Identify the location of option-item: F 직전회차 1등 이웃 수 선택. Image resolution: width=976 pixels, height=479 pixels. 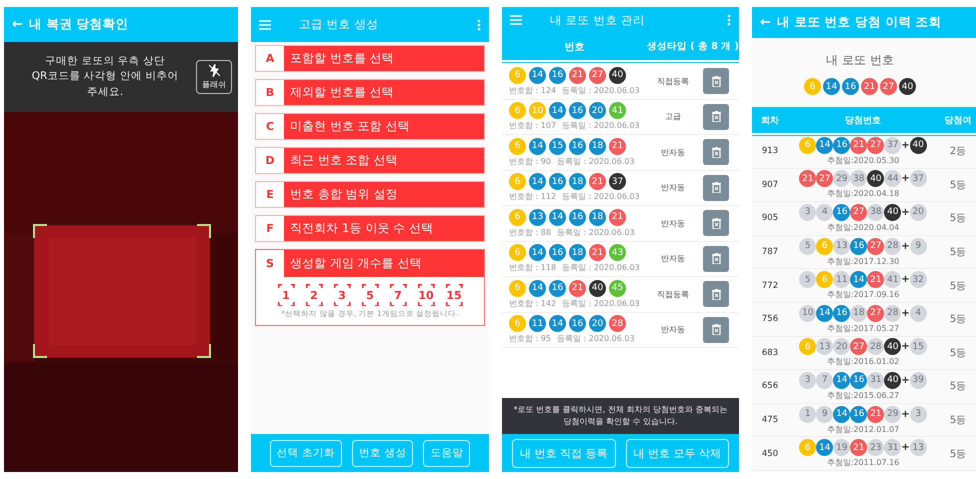
(370, 228).